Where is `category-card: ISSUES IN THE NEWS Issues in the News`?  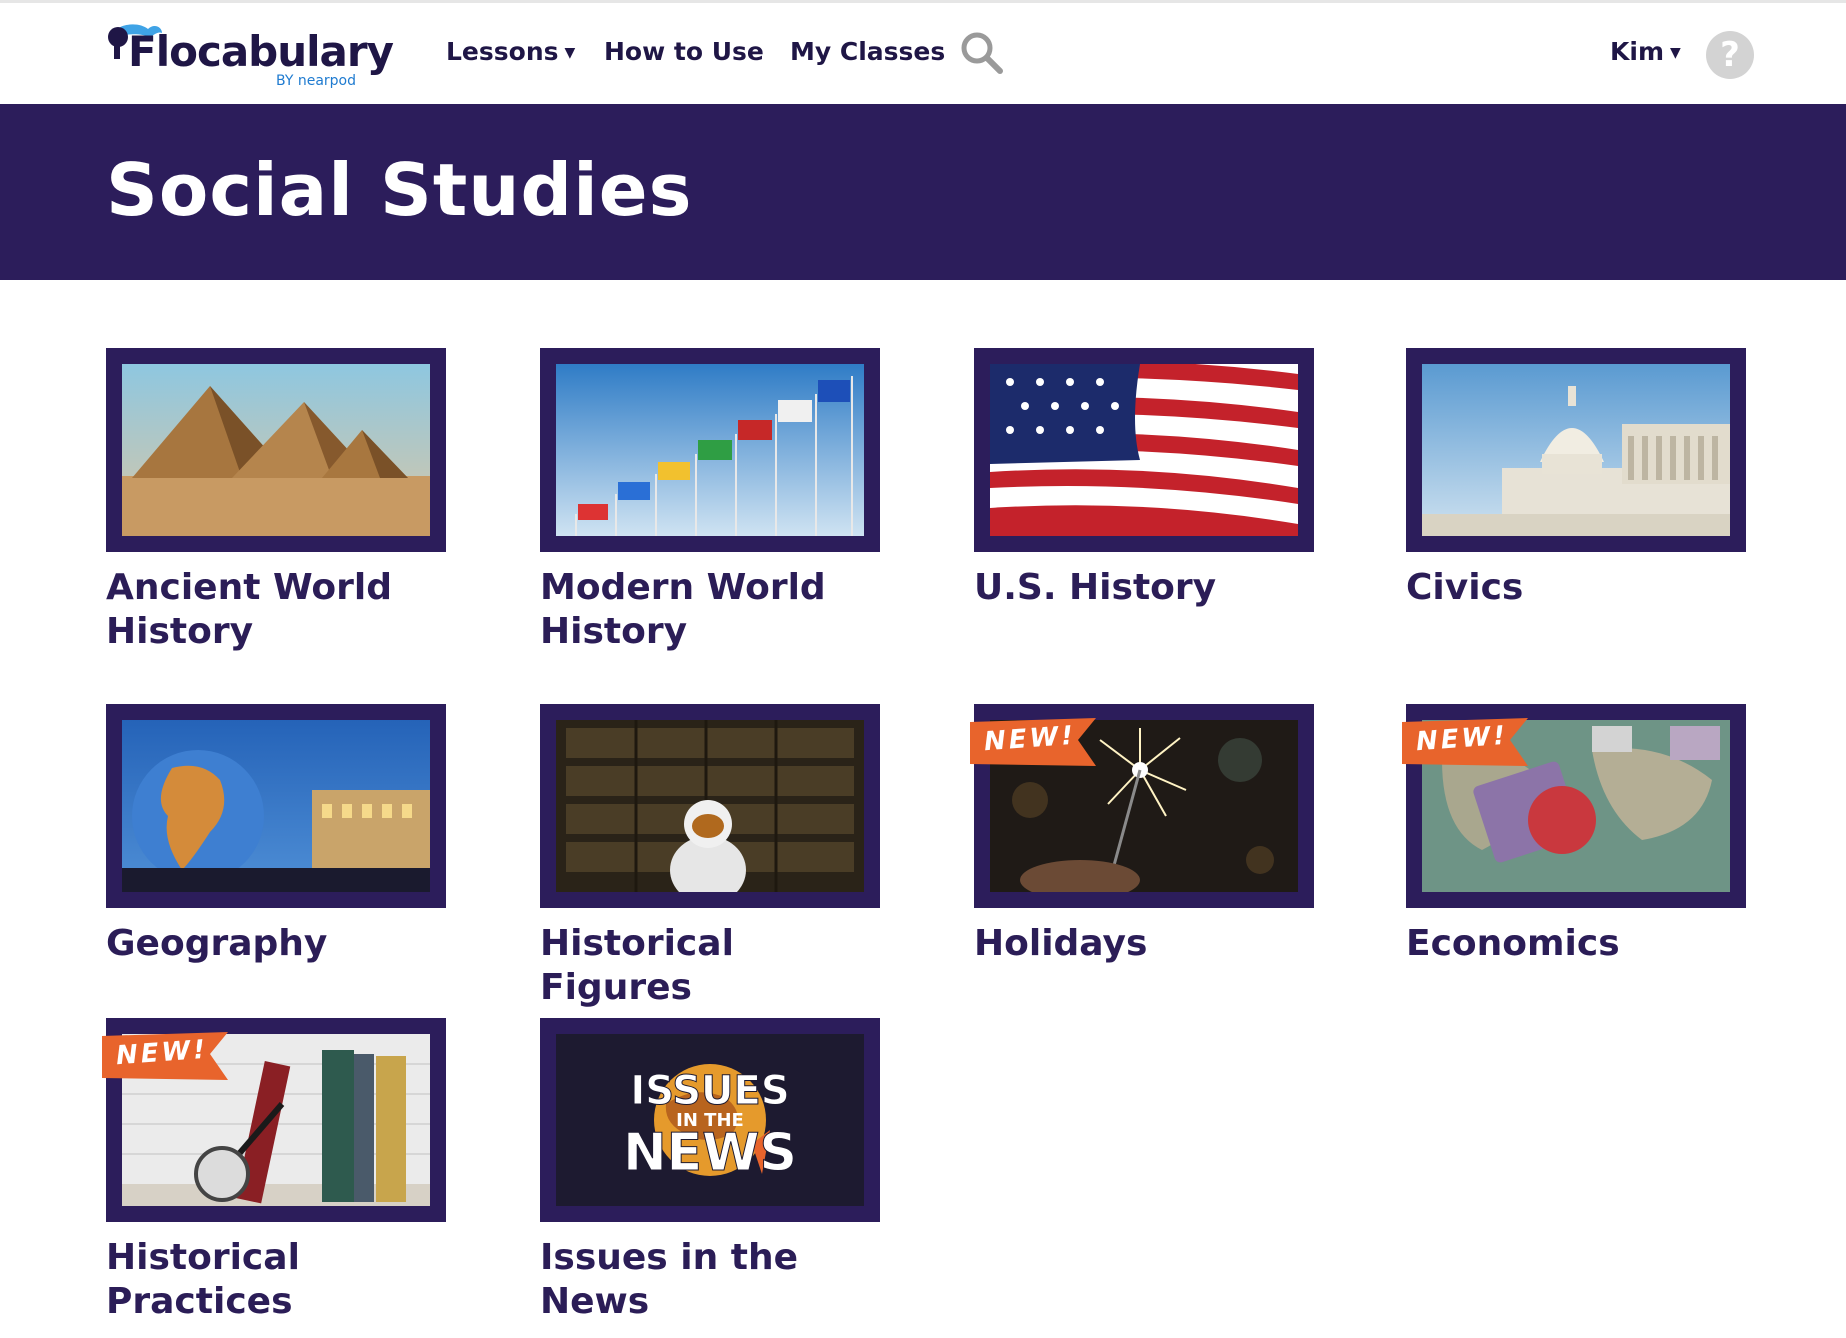 category-card: ISSUES IN THE NEWS Issues in the News is located at coordinates (710, 1171).